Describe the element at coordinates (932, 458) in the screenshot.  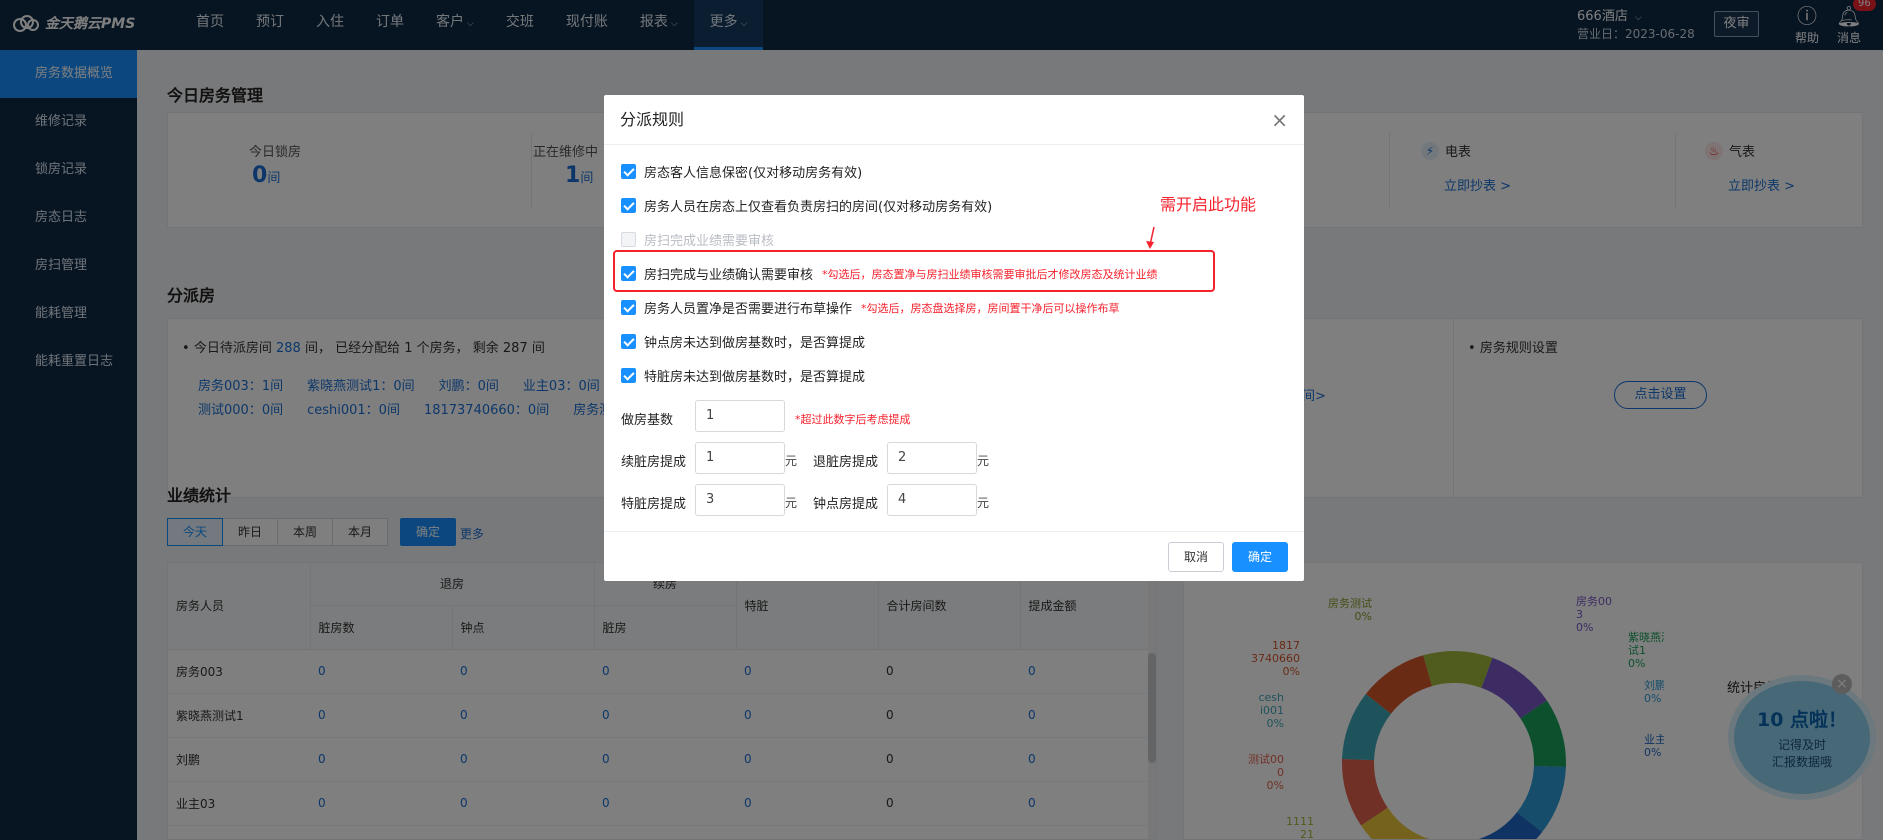
I see `checkout-dirty-input: 2` at that location.